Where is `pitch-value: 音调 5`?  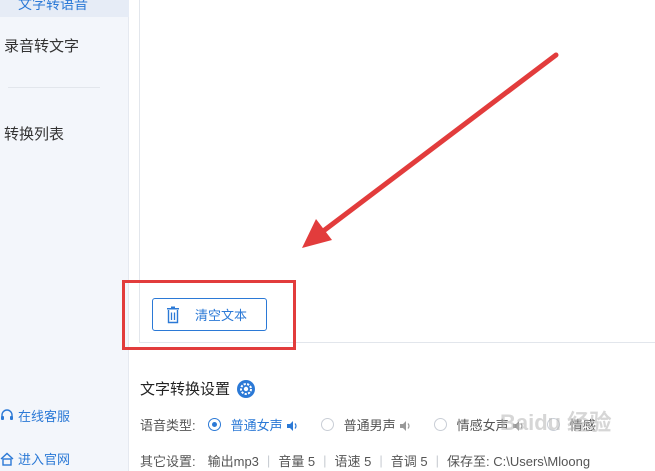
pitch-value: 音调 5 is located at coordinates (409, 460).